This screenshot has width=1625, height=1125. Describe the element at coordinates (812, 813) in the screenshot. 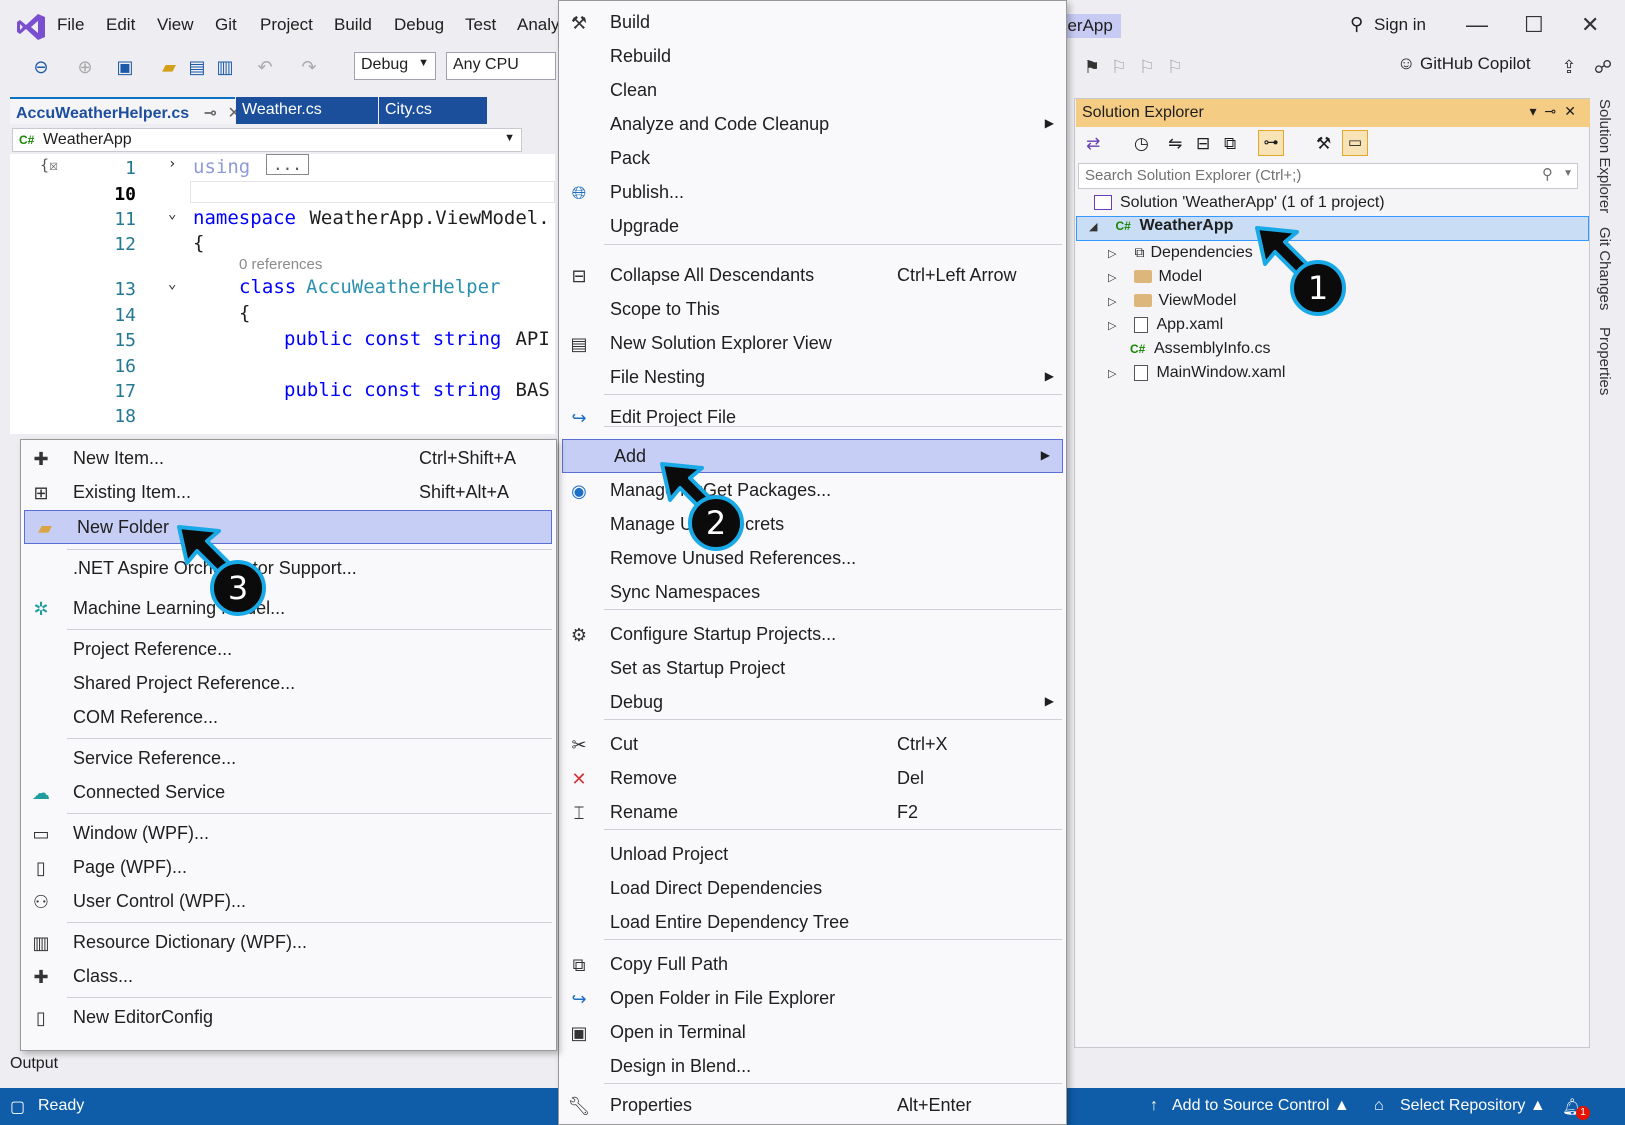

I see `menu-item-rename: ⌶ Rename F2` at that location.